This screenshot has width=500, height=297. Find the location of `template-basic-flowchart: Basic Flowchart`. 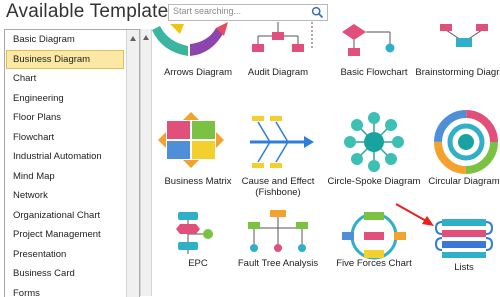

template-basic-flowchart: Basic Flowchart is located at coordinates (374, 55).